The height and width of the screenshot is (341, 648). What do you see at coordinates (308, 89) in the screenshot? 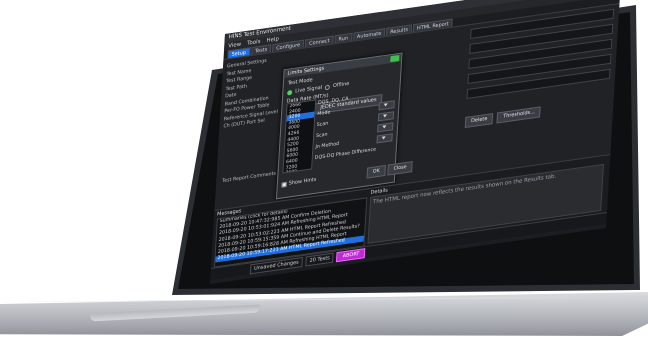
I see `live-signal-label: Live Signal` at bounding box center [308, 89].